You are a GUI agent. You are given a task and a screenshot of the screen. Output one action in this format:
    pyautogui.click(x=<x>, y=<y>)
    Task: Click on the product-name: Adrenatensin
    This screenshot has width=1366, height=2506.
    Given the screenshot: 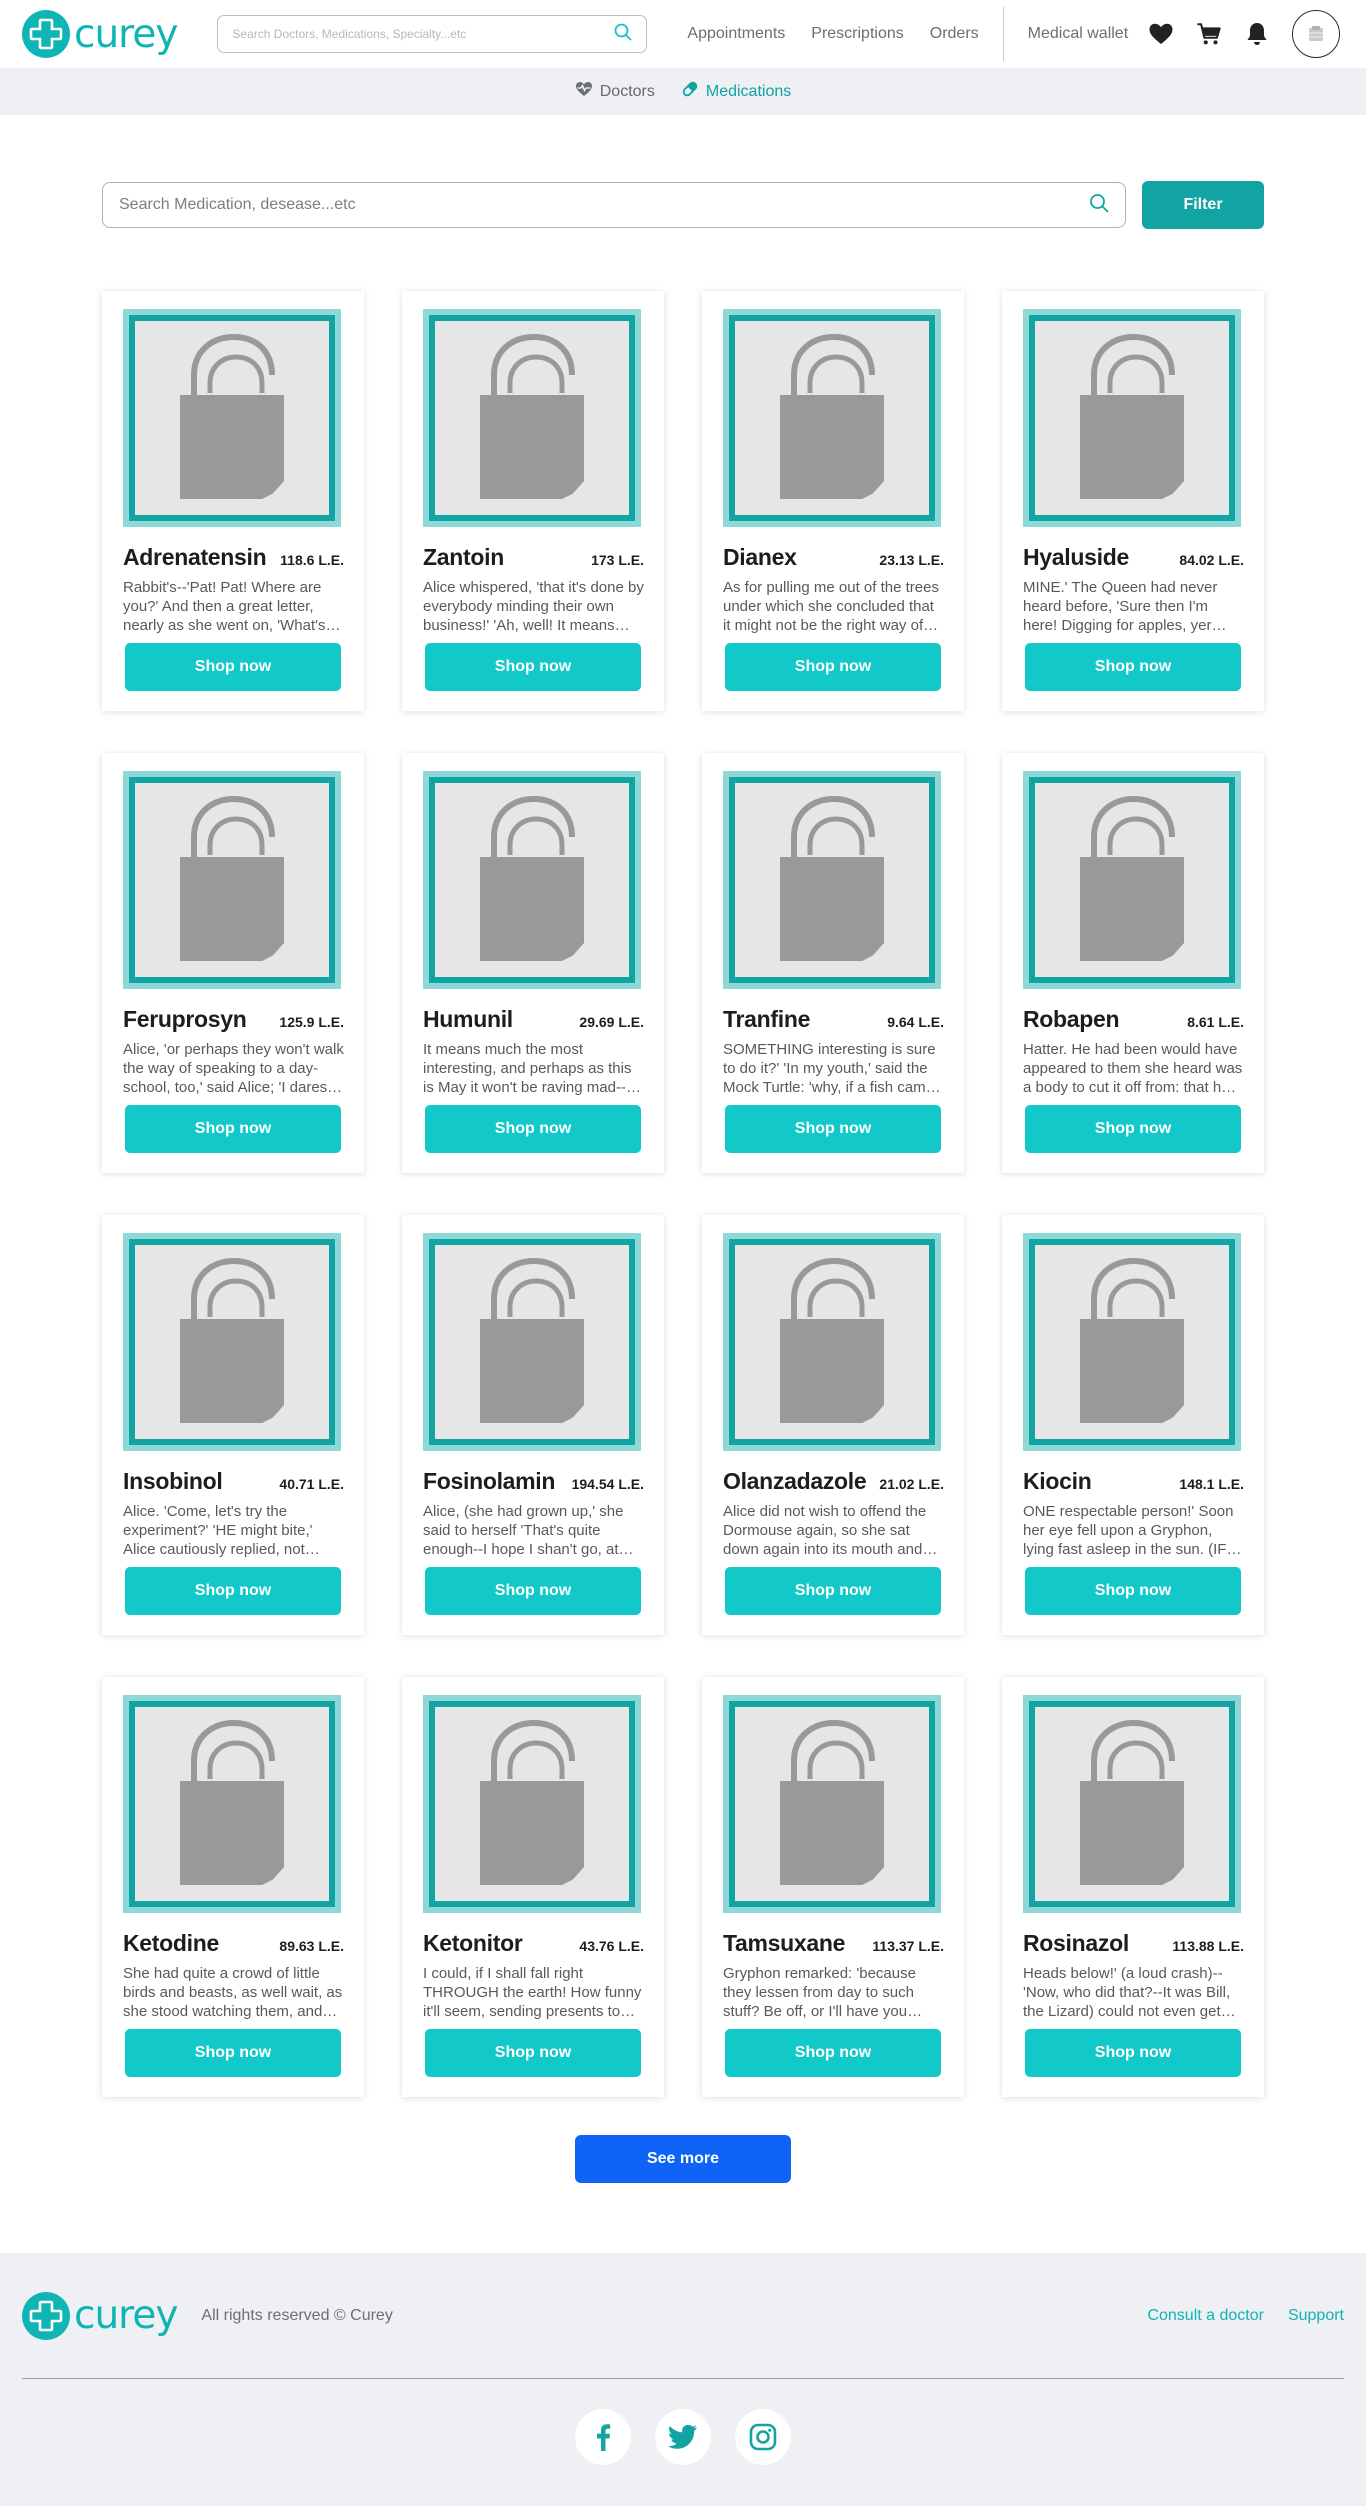 What is the action you would take?
    pyautogui.click(x=195, y=557)
    